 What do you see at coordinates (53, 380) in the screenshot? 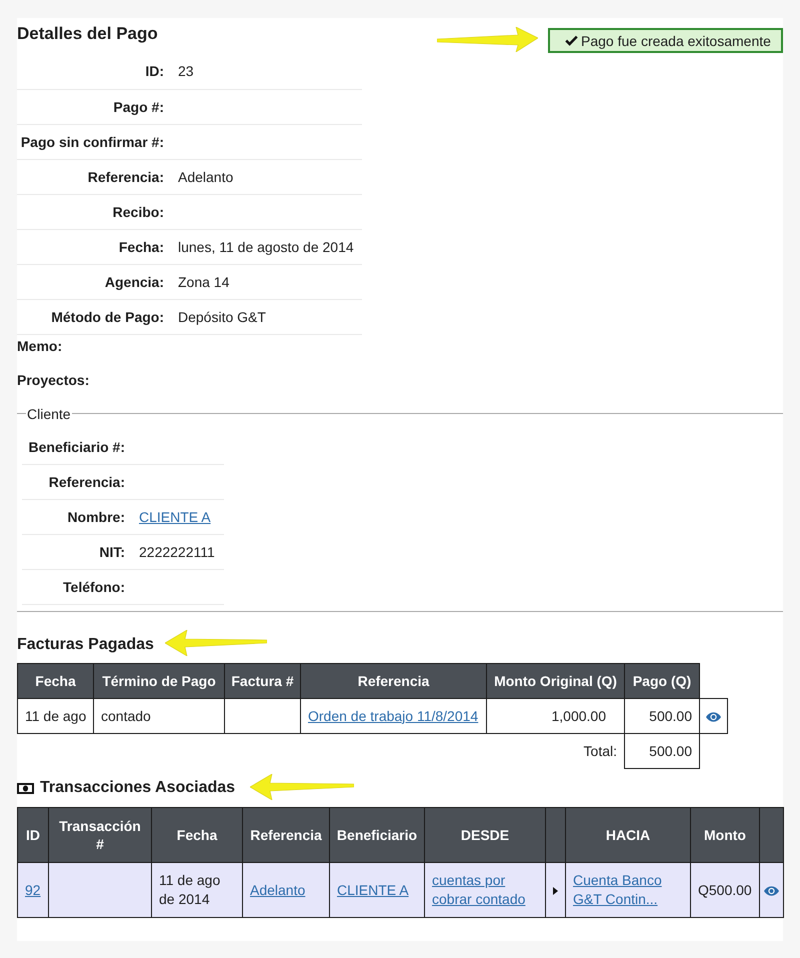
I see `field-label: Proyectos:` at bounding box center [53, 380].